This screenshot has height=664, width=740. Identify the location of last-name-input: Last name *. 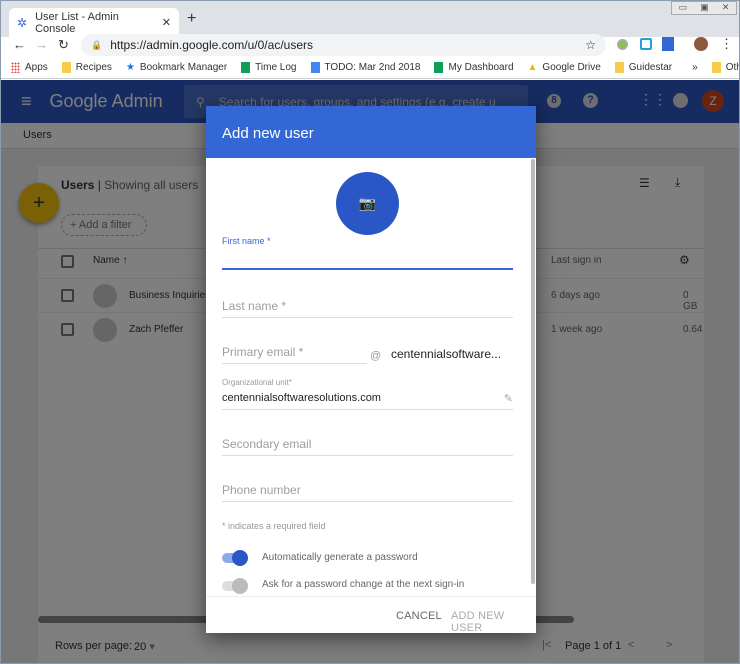
(367, 308).